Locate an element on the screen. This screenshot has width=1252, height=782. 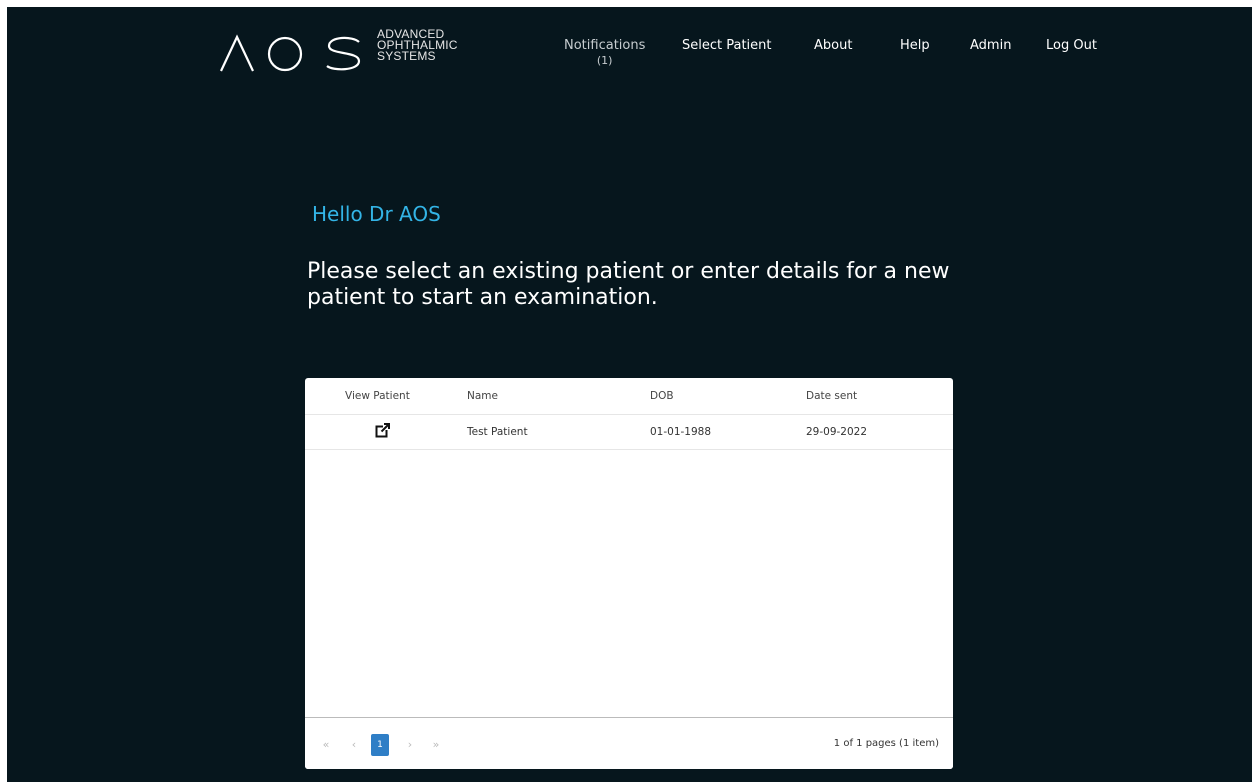
first-page-button: « is located at coordinates (326, 744).